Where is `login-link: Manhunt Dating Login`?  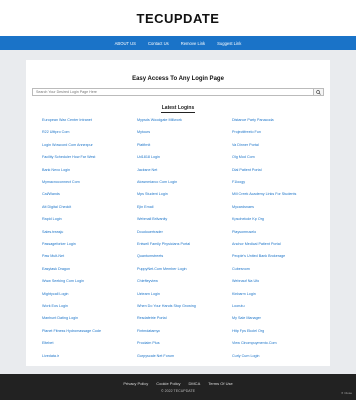
login-link: Manhunt Dating Login is located at coordinates (60, 318).